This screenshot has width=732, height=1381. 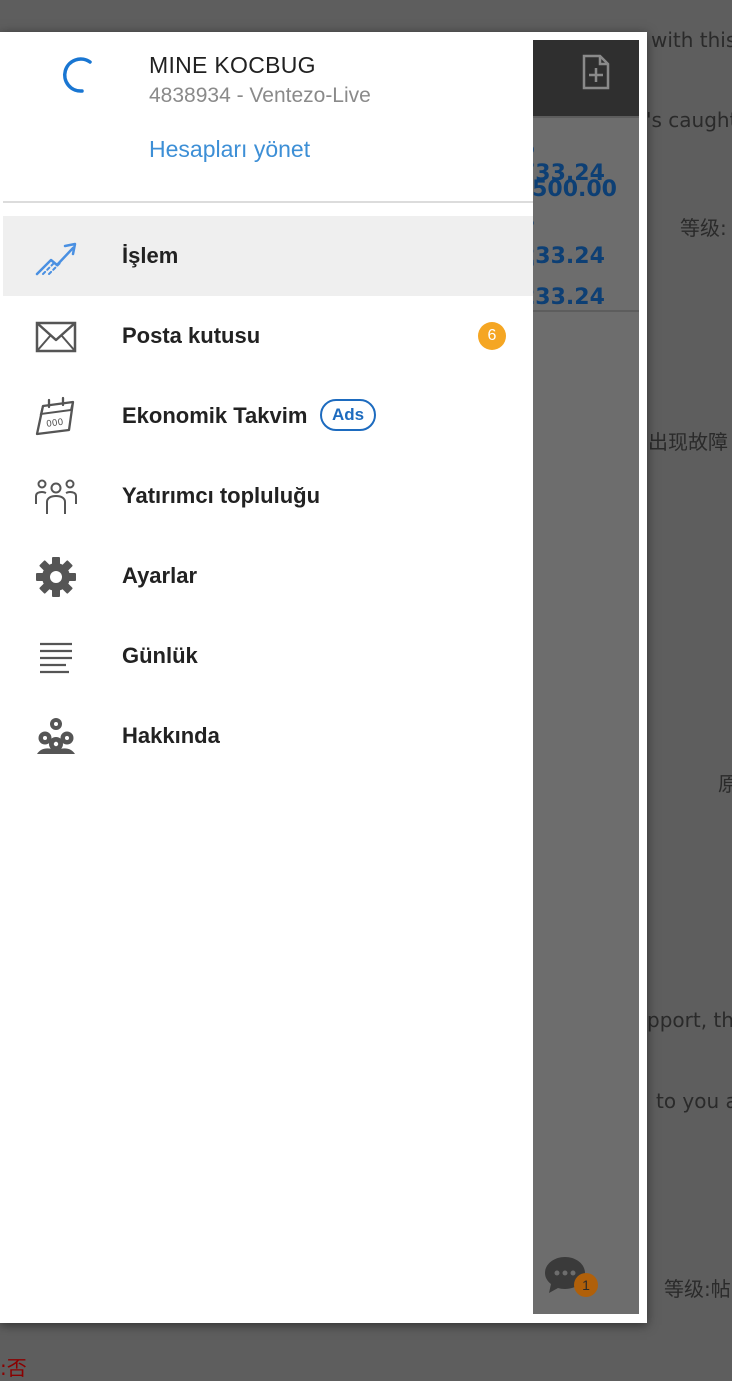 I want to click on background-text: 's caught, so click(x=689, y=120).